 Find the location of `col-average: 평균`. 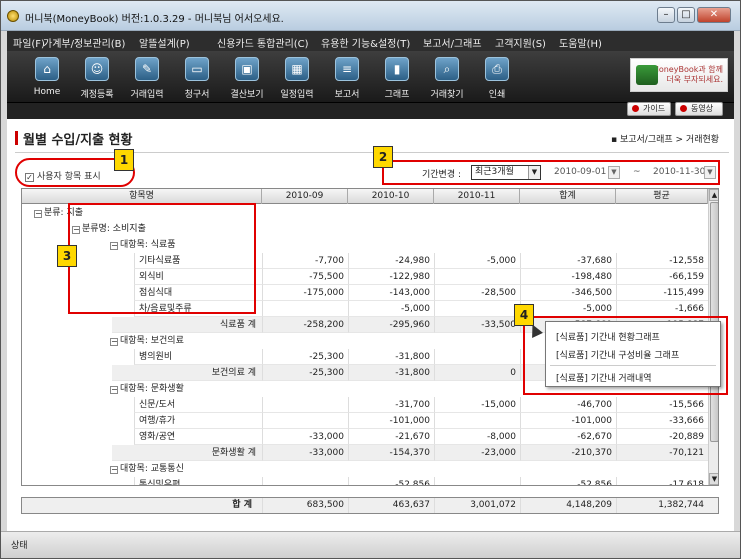

col-average: 평균 is located at coordinates (662, 196).